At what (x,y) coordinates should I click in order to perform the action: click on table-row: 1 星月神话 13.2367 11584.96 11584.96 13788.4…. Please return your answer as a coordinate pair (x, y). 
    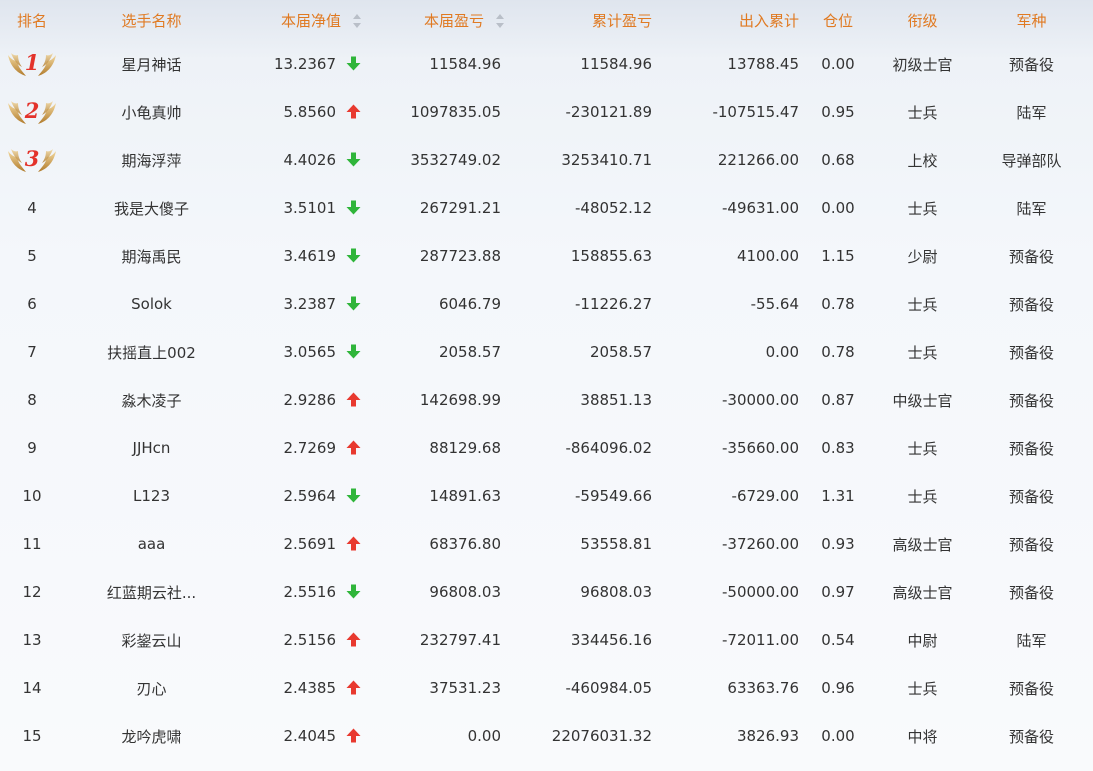
    Looking at the image, I should click on (546, 64).